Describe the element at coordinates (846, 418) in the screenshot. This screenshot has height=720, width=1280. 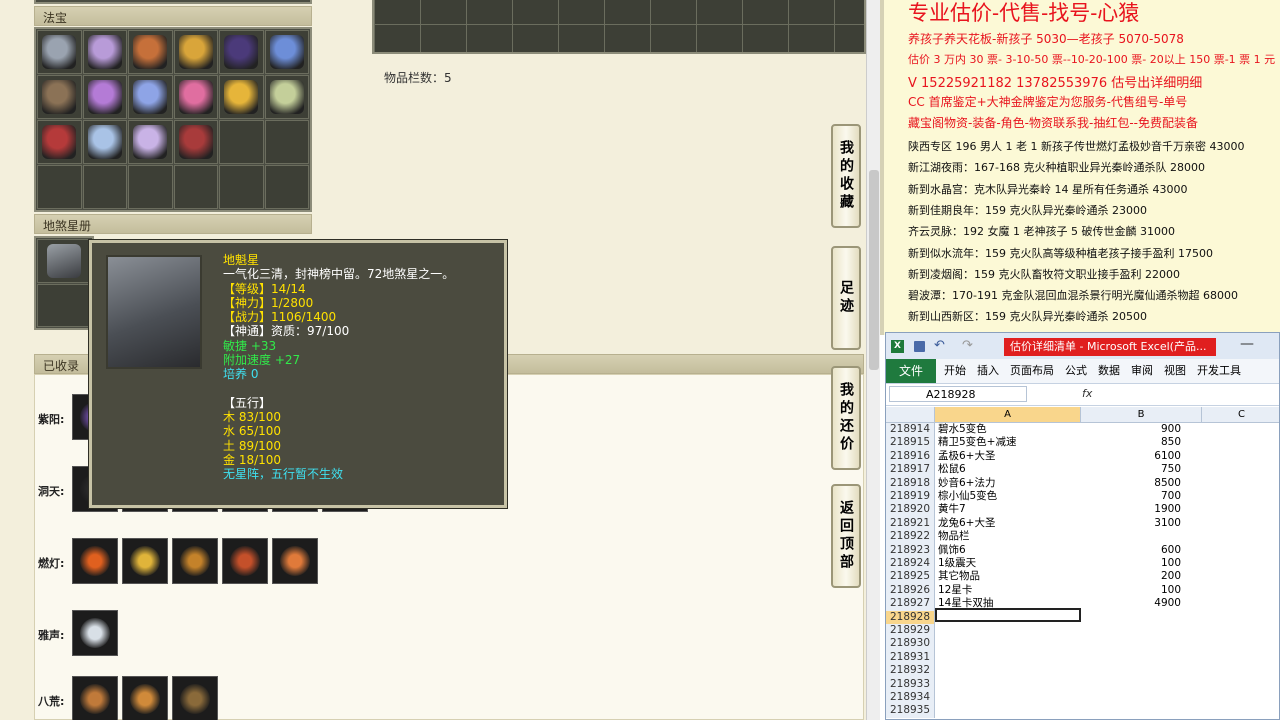
I see `my-bargain-button: 我的还价` at that location.